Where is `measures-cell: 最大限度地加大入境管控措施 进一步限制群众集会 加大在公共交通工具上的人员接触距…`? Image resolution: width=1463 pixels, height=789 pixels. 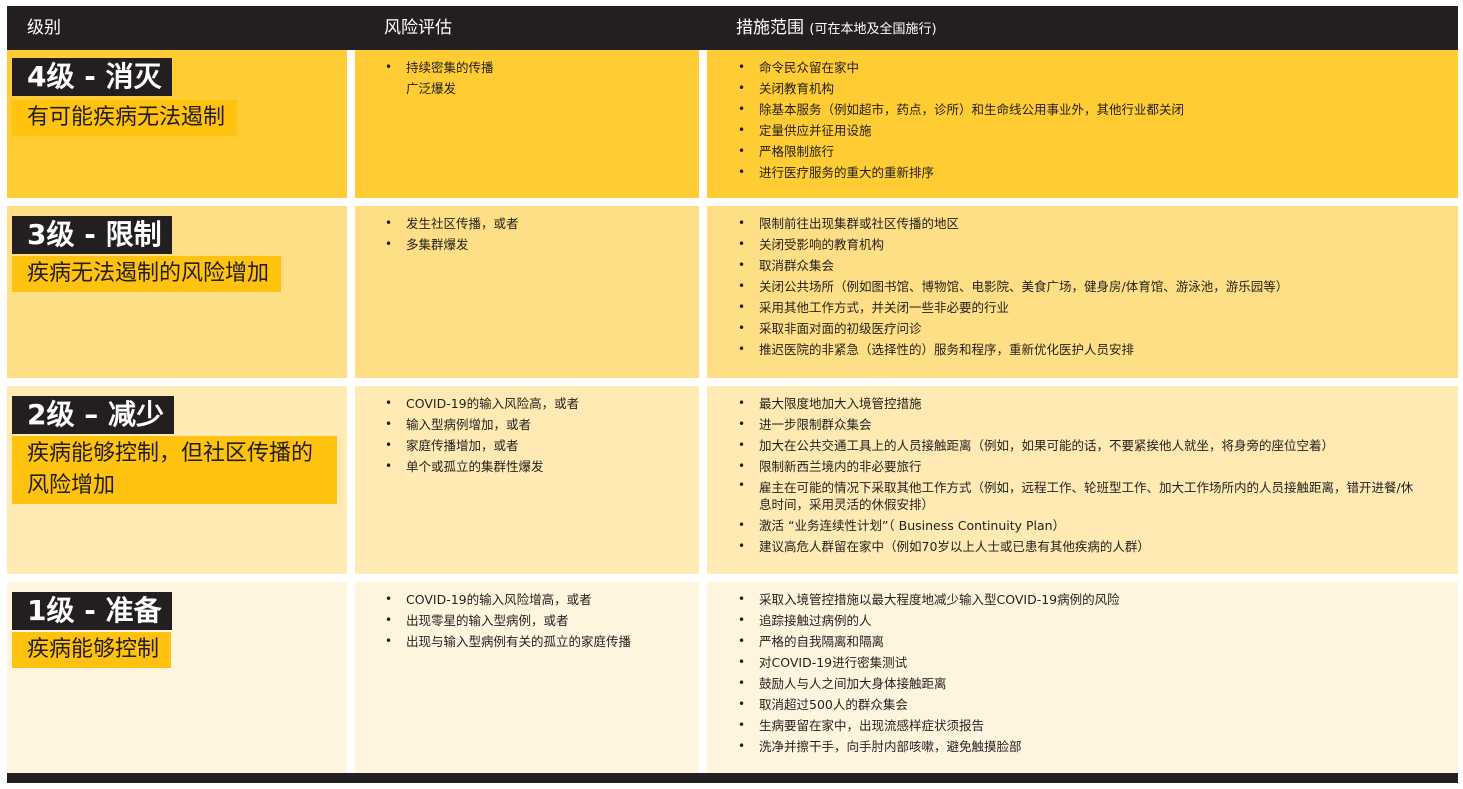
measures-cell: 最大限度地加大入境管控措施 进一步限制群众集会 加大在公共交通工具上的人员接触距… is located at coordinates (1082, 480).